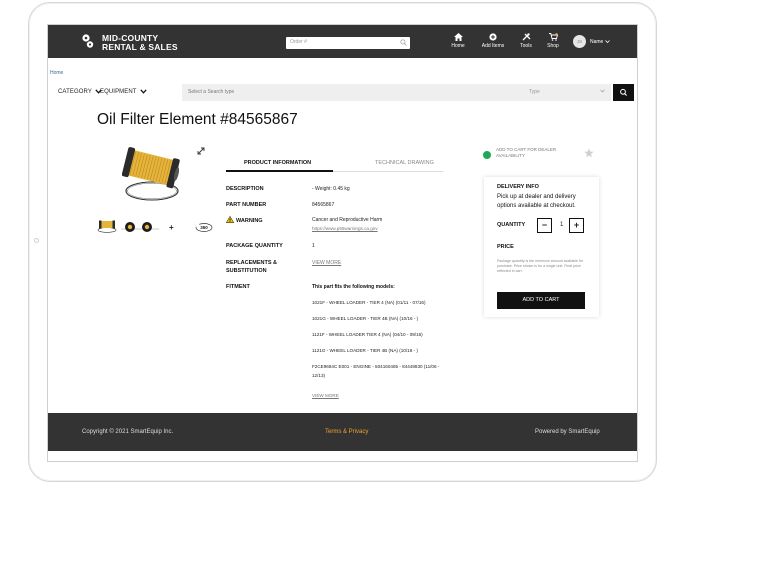 This screenshot has width=776, height=578. I want to click on expand-icon, so click(201, 151).